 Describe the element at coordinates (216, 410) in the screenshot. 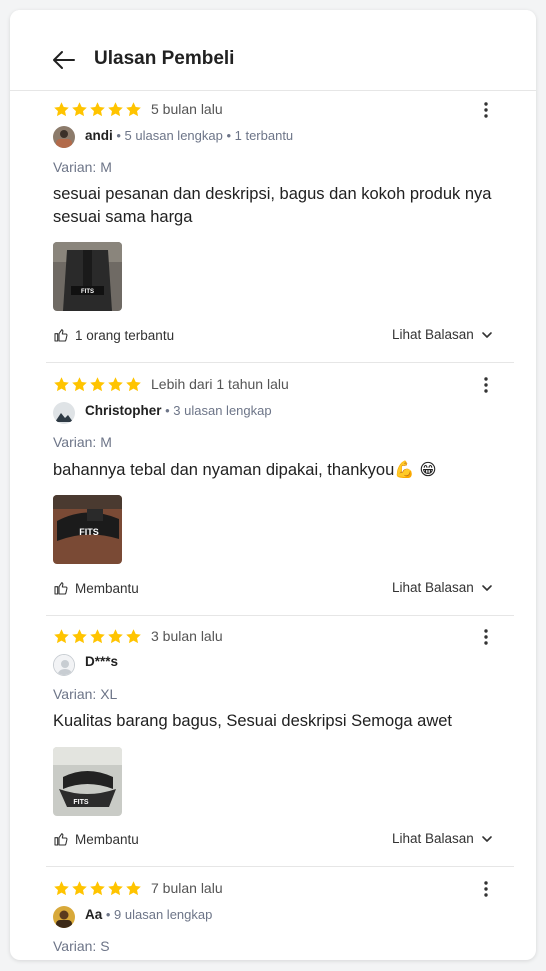

I see `reviewer-meta: • 3 ulasan lengkap` at that location.